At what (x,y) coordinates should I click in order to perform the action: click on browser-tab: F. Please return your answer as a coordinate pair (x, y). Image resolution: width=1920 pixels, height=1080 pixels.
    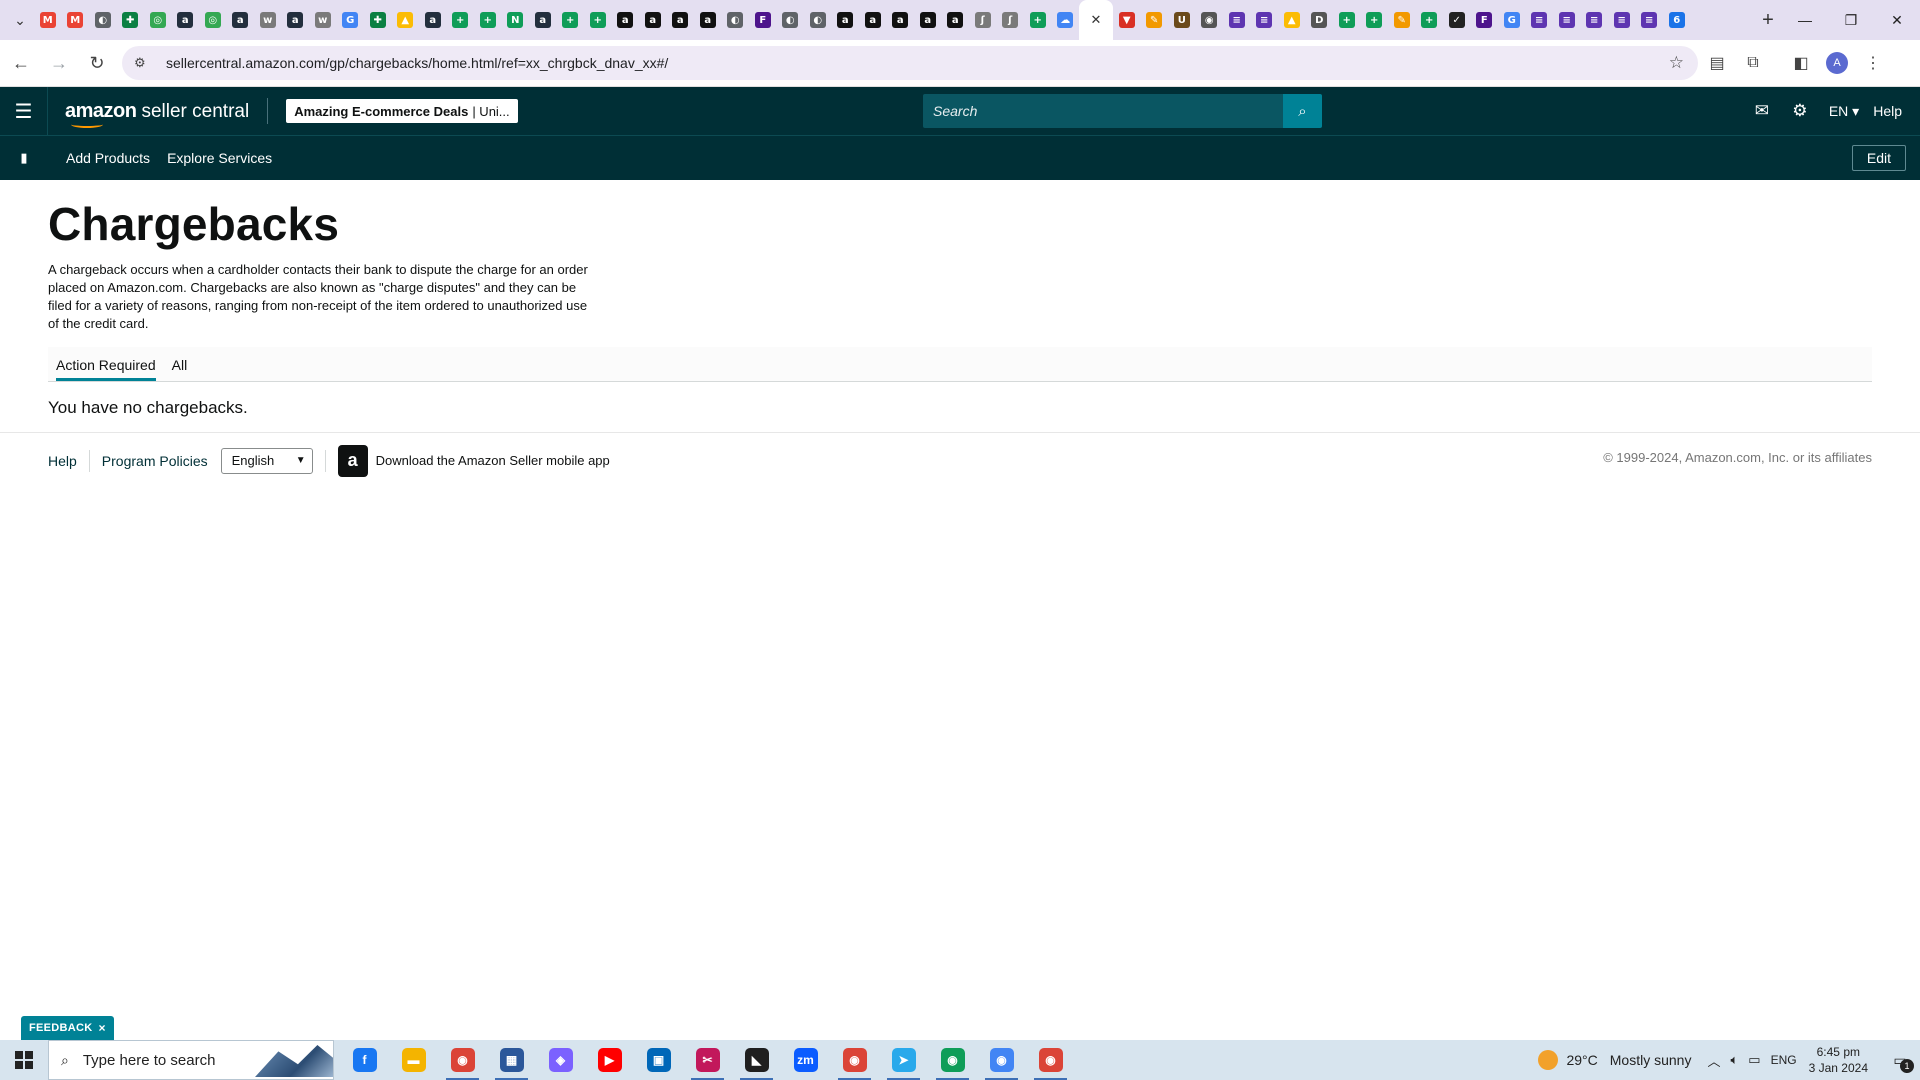
    Looking at the image, I should click on (1485, 20).